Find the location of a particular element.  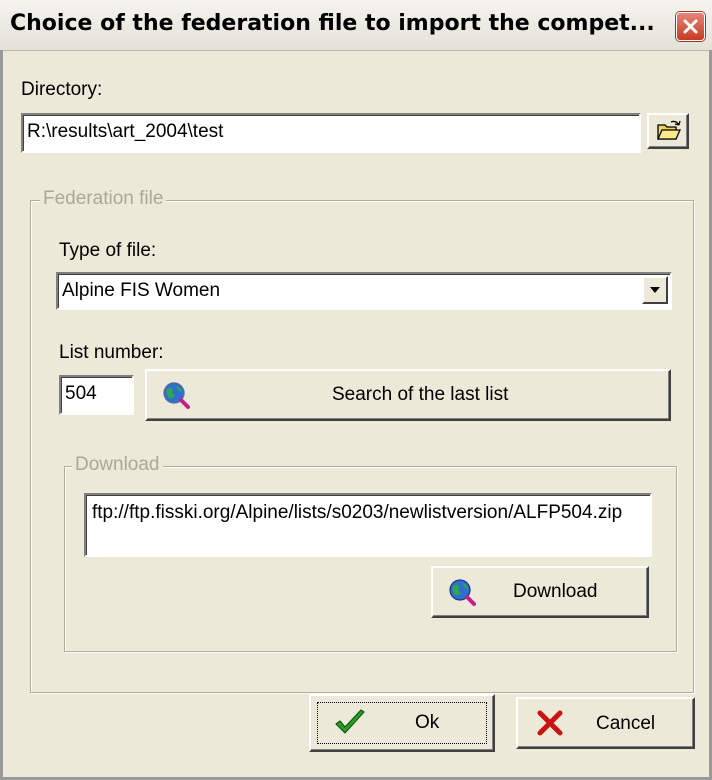

download-button-label: Download is located at coordinates (555, 591).